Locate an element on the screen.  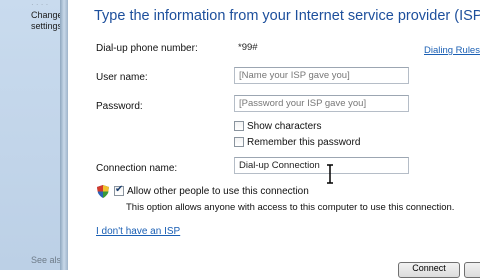
cancel-button is located at coordinates (472, 270).